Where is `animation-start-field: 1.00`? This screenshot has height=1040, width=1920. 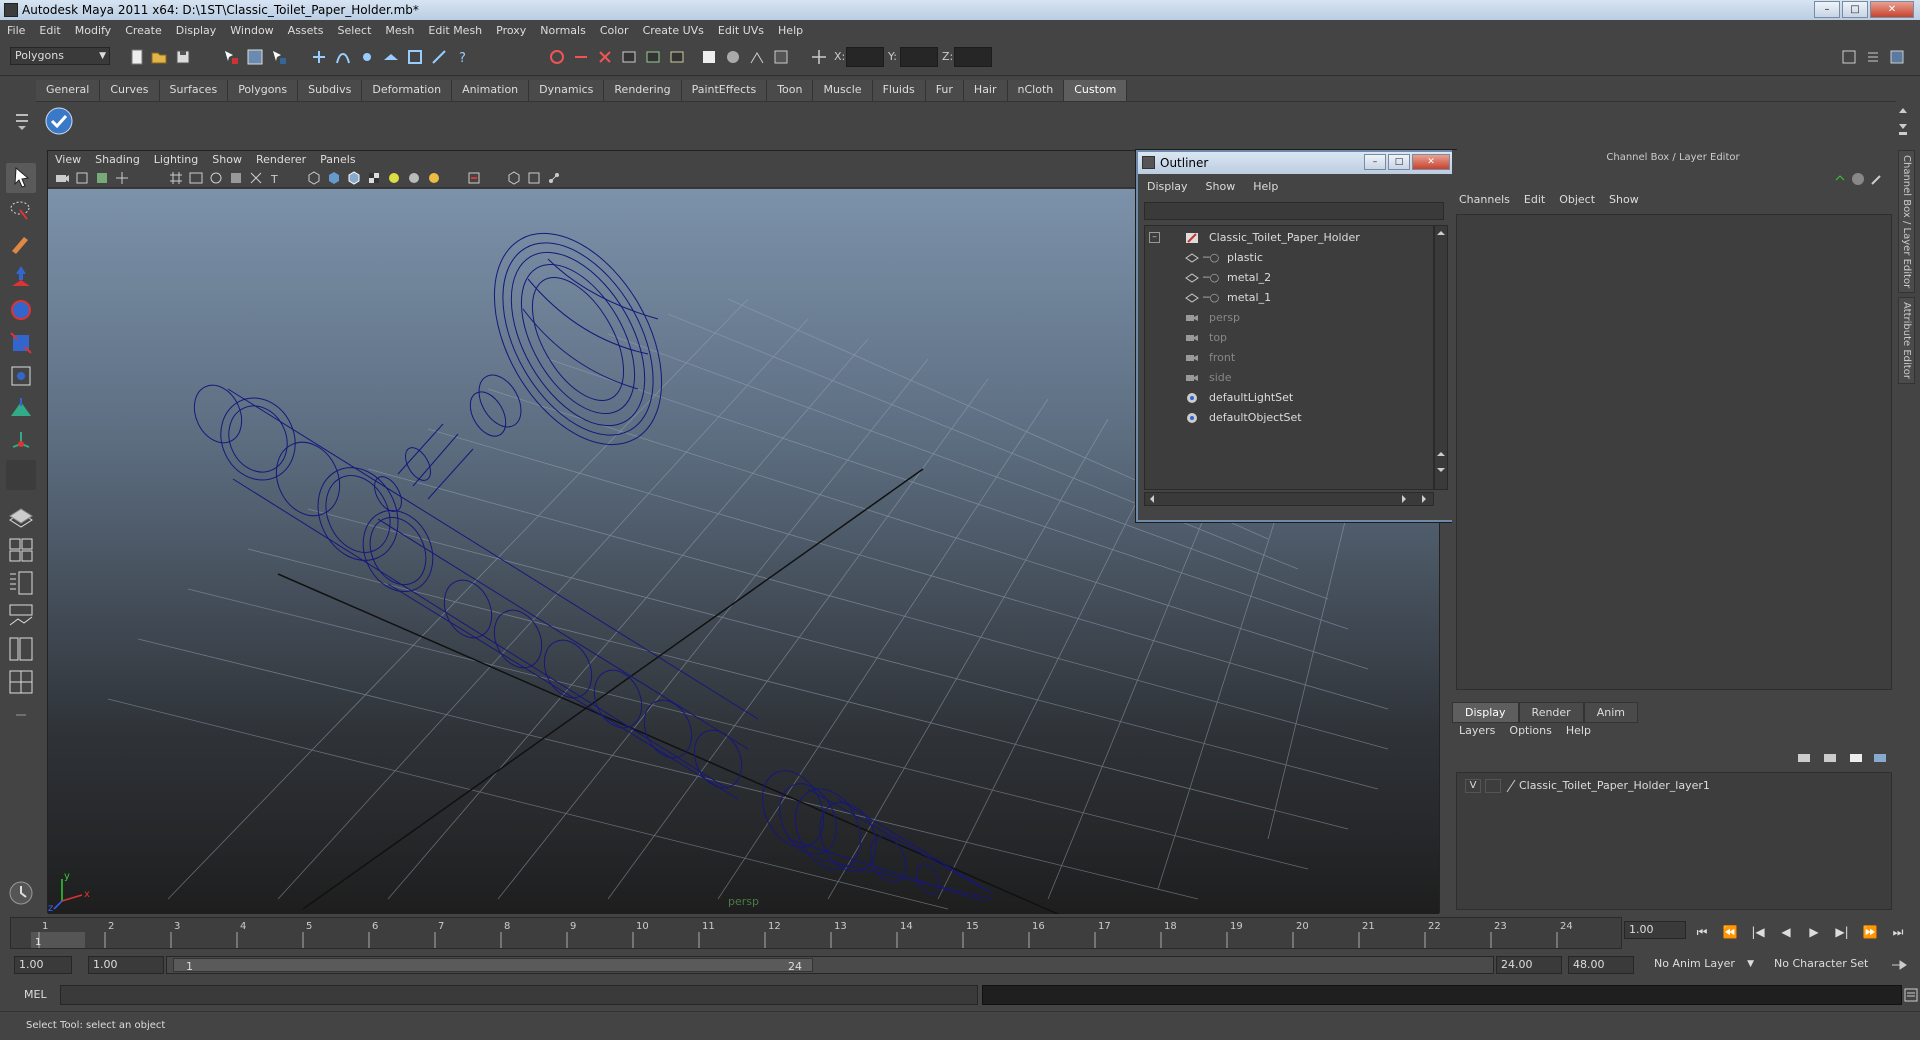 animation-start-field: 1.00 is located at coordinates (43, 965).